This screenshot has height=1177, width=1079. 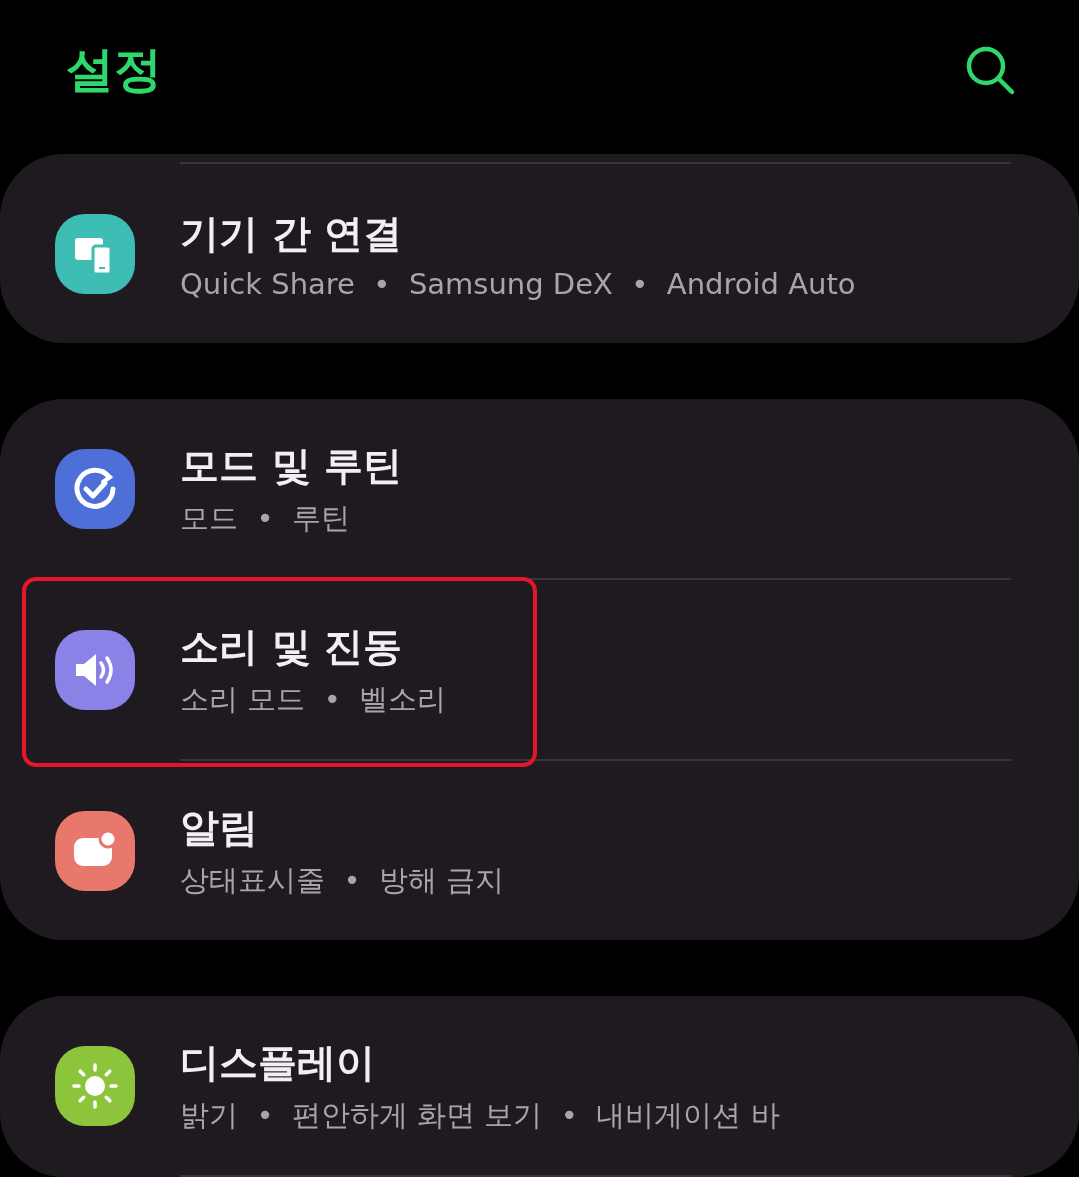 What do you see at coordinates (278, 1062) in the screenshot?
I see `item-title: 디스플레이` at bounding box center [278, 1062].